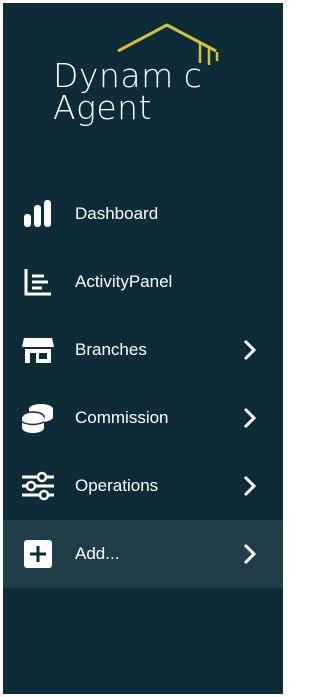  I want to click on nav-item-dashboard: Dashboard, so click(143, 214).